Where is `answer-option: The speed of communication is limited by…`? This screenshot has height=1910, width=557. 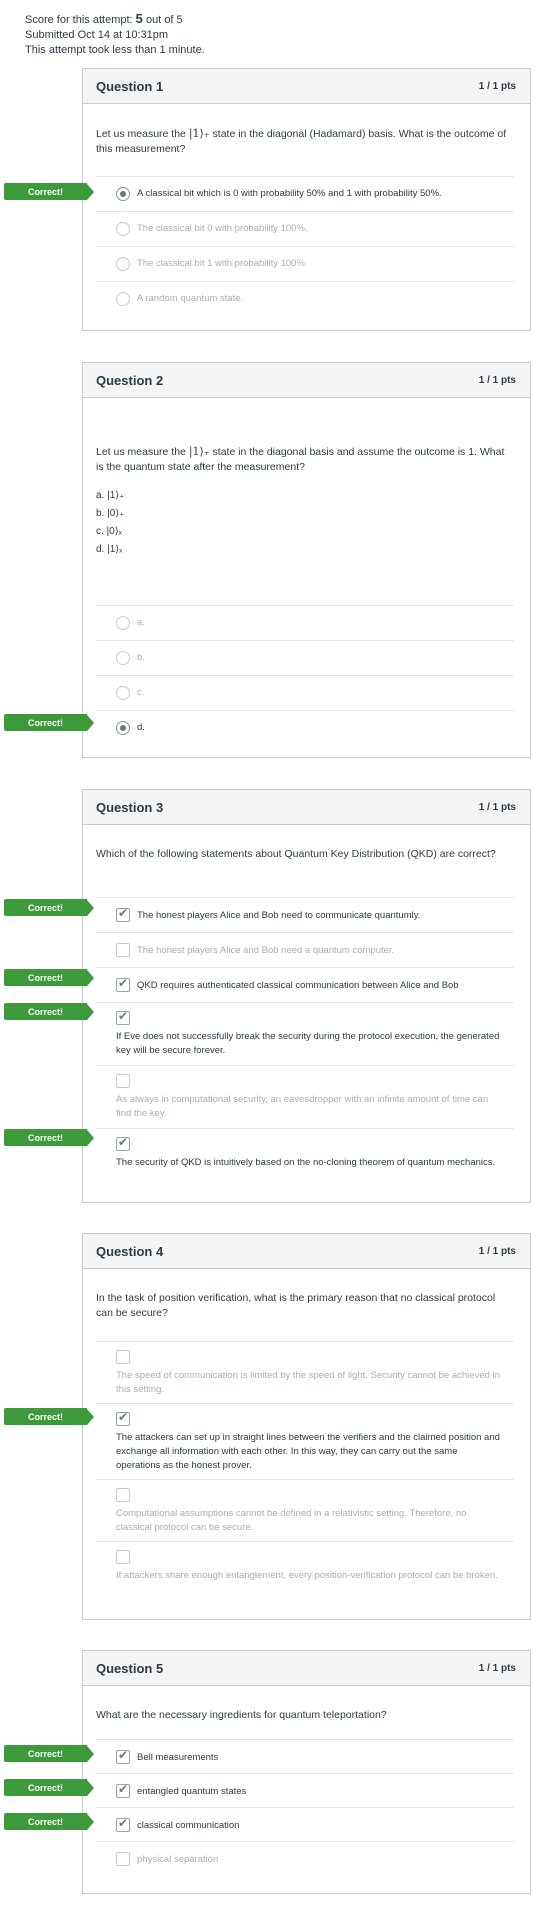
answer-option: The speed of communication is limited by… is located at coordinates (305, 1372).